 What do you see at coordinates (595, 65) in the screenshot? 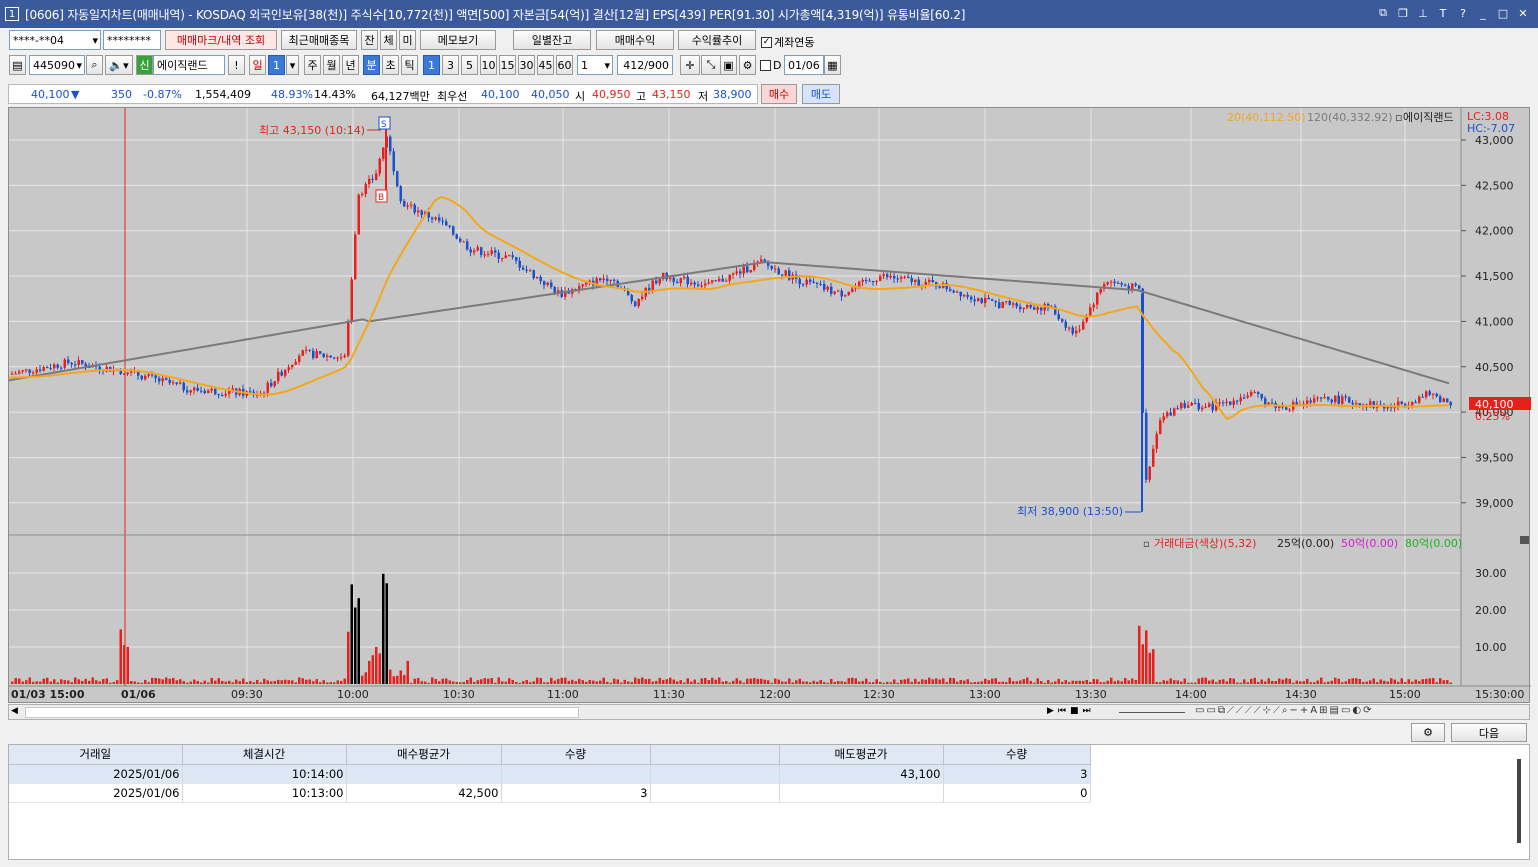
I see `unit-select: 1 ▾` at bounding box center [595, 65].